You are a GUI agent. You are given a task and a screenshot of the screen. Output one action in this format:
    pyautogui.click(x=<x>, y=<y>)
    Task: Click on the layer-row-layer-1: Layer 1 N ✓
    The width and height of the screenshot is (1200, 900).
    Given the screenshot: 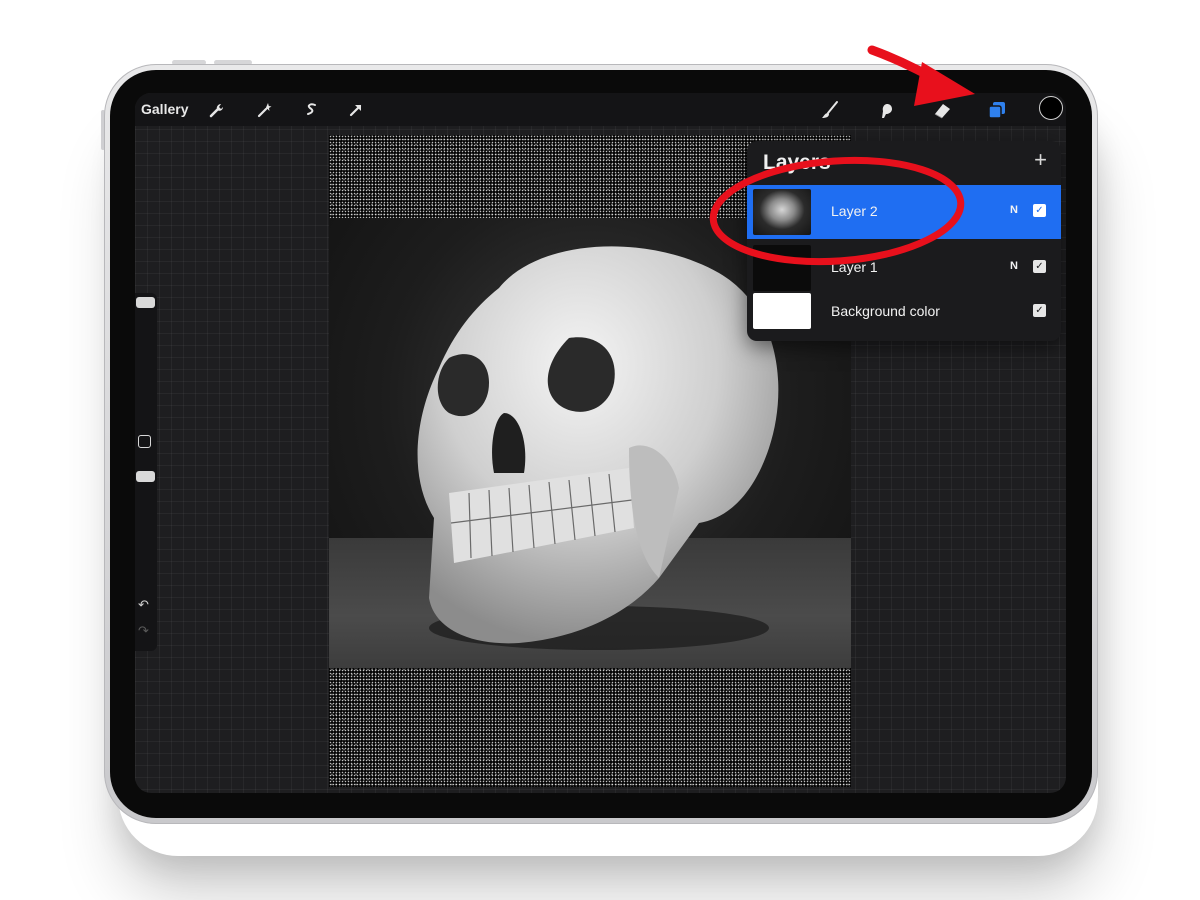 What is the action you would take?
    pyautogui.click(x=904, y=268)
    